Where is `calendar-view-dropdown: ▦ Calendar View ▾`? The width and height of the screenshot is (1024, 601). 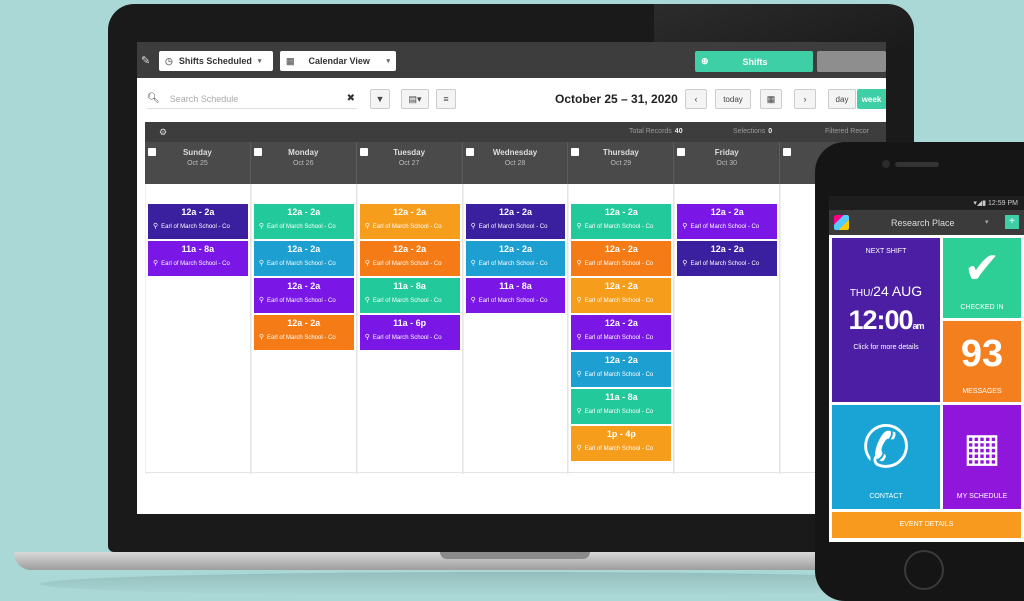
calendar-view-dropdown: ▦ Calendar View ▾ is located at coordinates (338, 61).